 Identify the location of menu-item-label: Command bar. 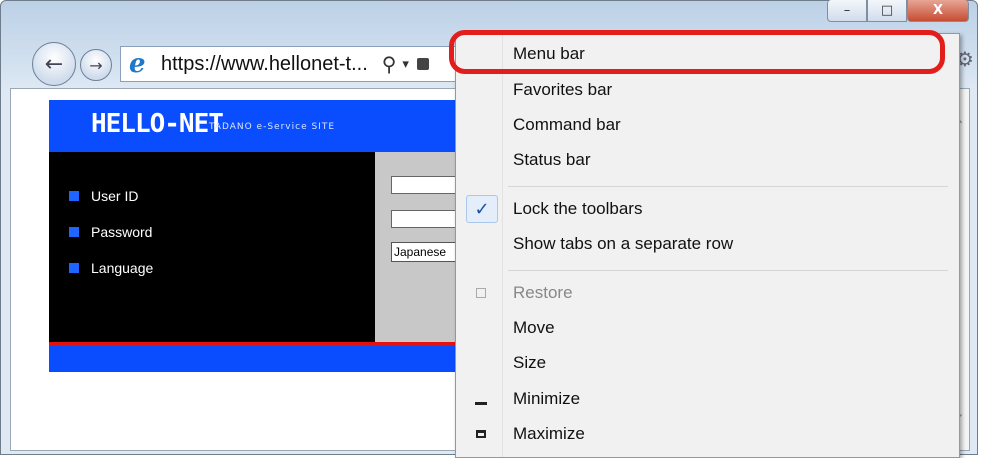
(567, 124).